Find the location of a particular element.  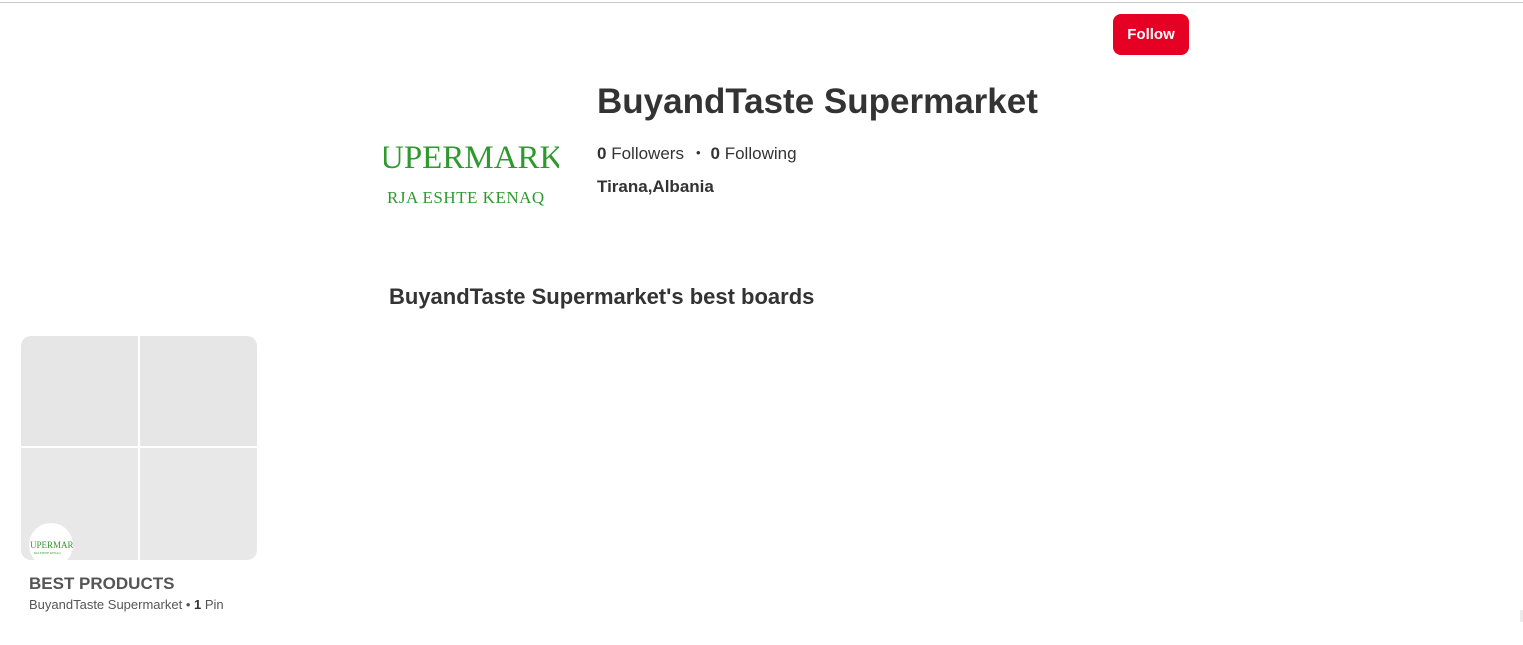

board-owner-avatar: UPERMARK RJA ESHTE KENAQ is located at coordinates (51, 541).